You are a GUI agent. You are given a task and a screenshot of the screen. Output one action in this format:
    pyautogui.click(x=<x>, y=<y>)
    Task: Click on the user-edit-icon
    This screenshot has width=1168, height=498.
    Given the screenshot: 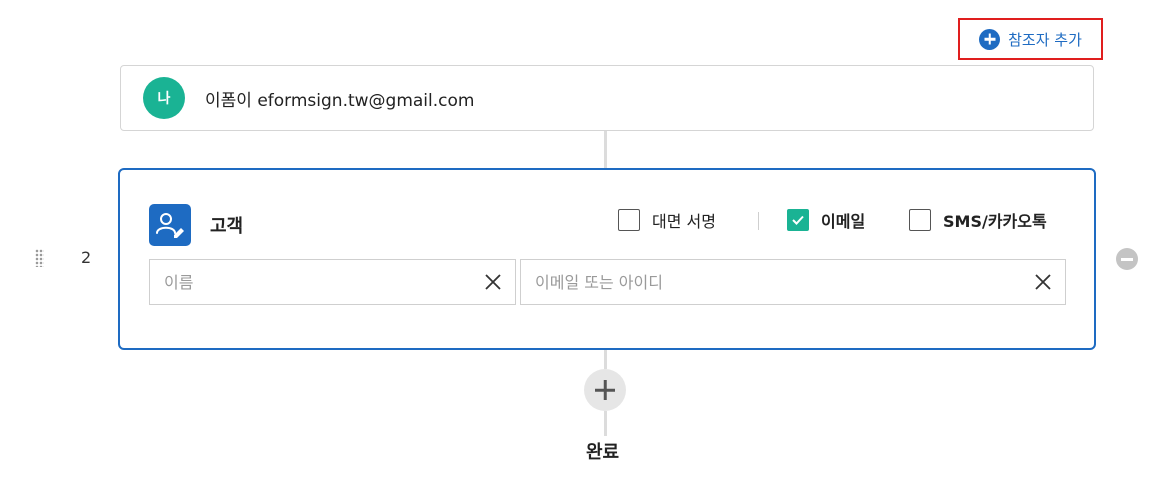 What is the action you would take?
    pyautogui.click(x=170, y=225)
    